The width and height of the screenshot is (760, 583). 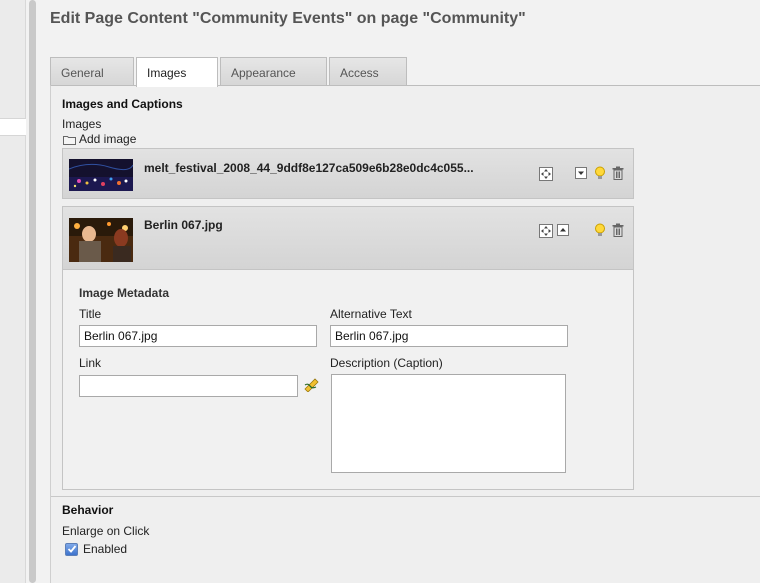 I want to click on enlarge-on-click-label: Enlarge on Click, so click(x=106, y=531).